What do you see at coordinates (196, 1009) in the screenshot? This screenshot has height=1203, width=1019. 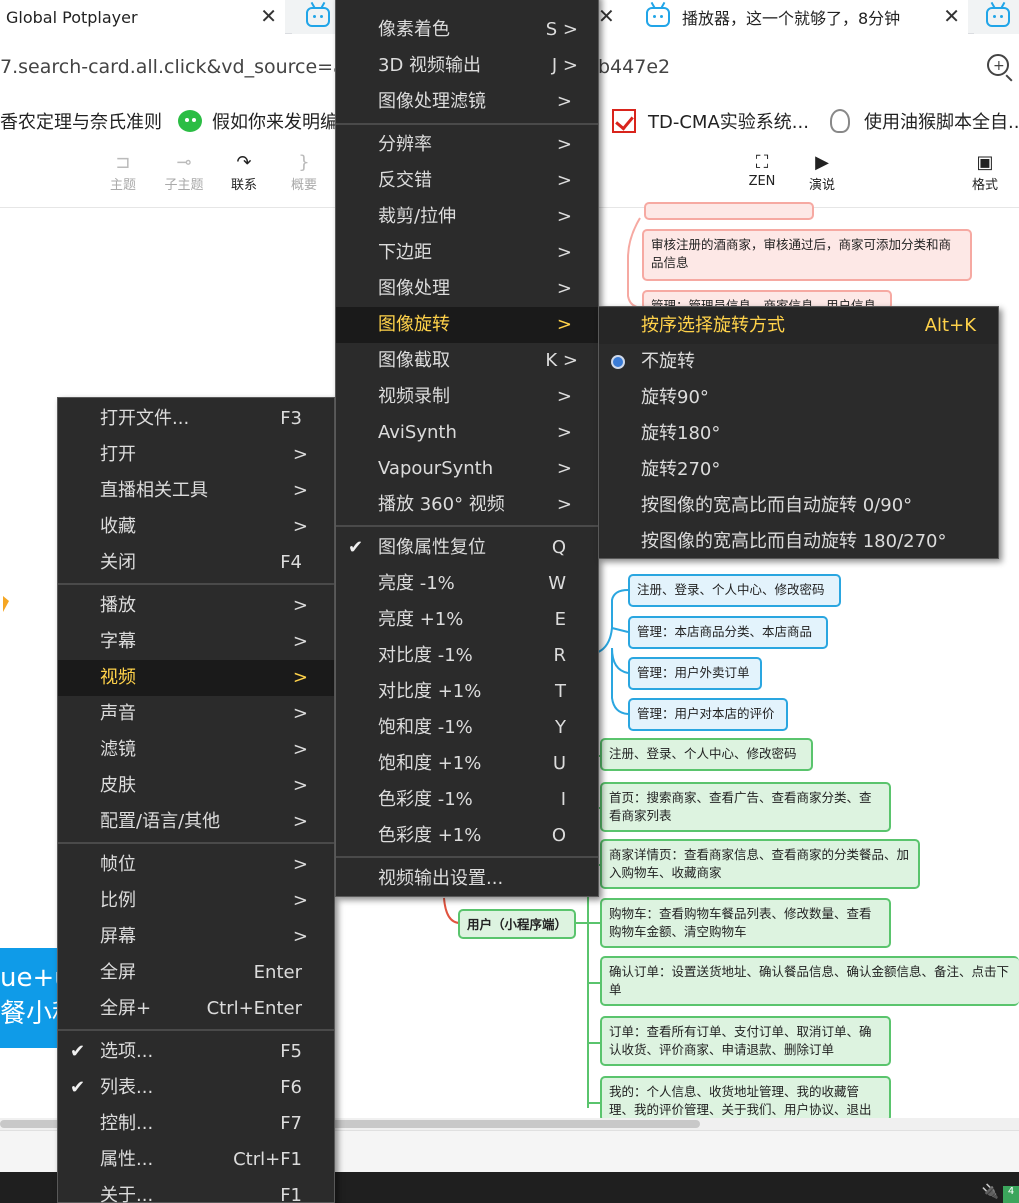 I see `menu-item-fullscreen-plus: 全屏+ Ctrl+Enter` at bounding box center [196, 1009].